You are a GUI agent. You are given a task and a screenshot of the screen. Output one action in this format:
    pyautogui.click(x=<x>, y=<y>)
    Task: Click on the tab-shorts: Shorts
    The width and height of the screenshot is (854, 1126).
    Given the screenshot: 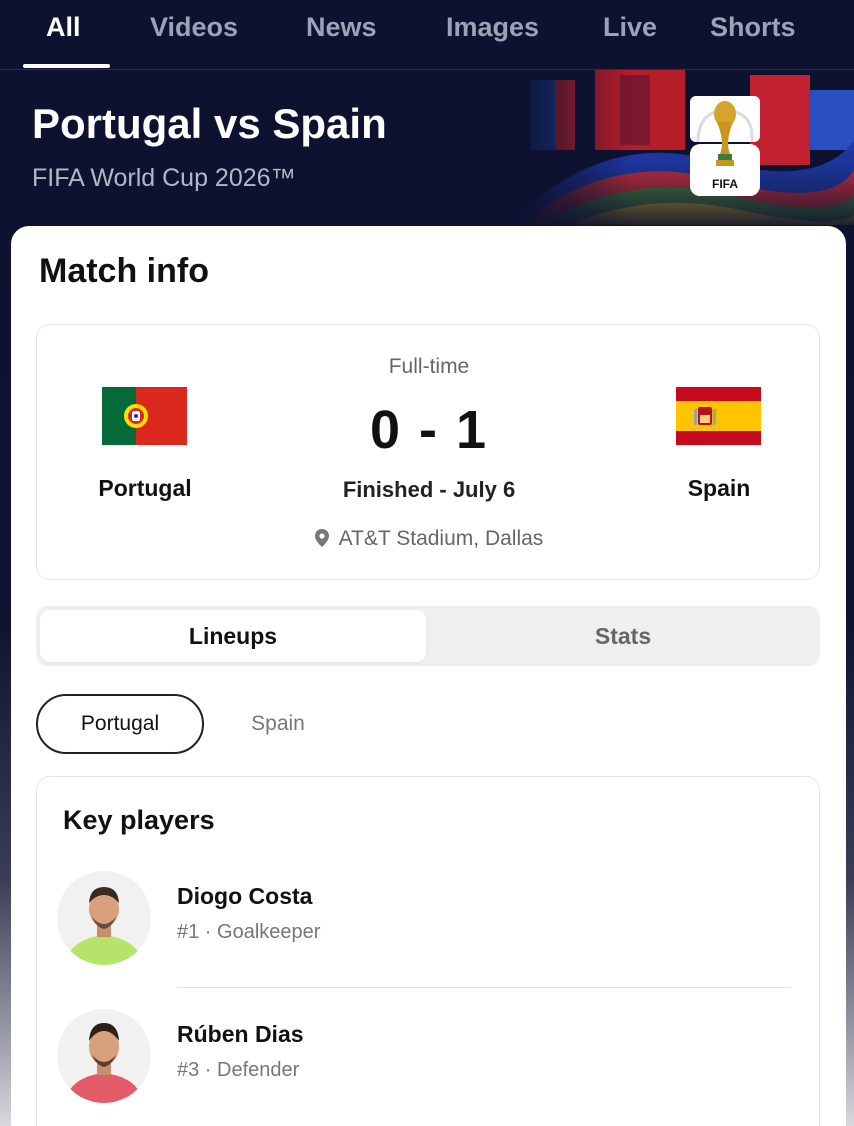 What is the action you would take?
    pyautogui.click(x=753, y=27)
    